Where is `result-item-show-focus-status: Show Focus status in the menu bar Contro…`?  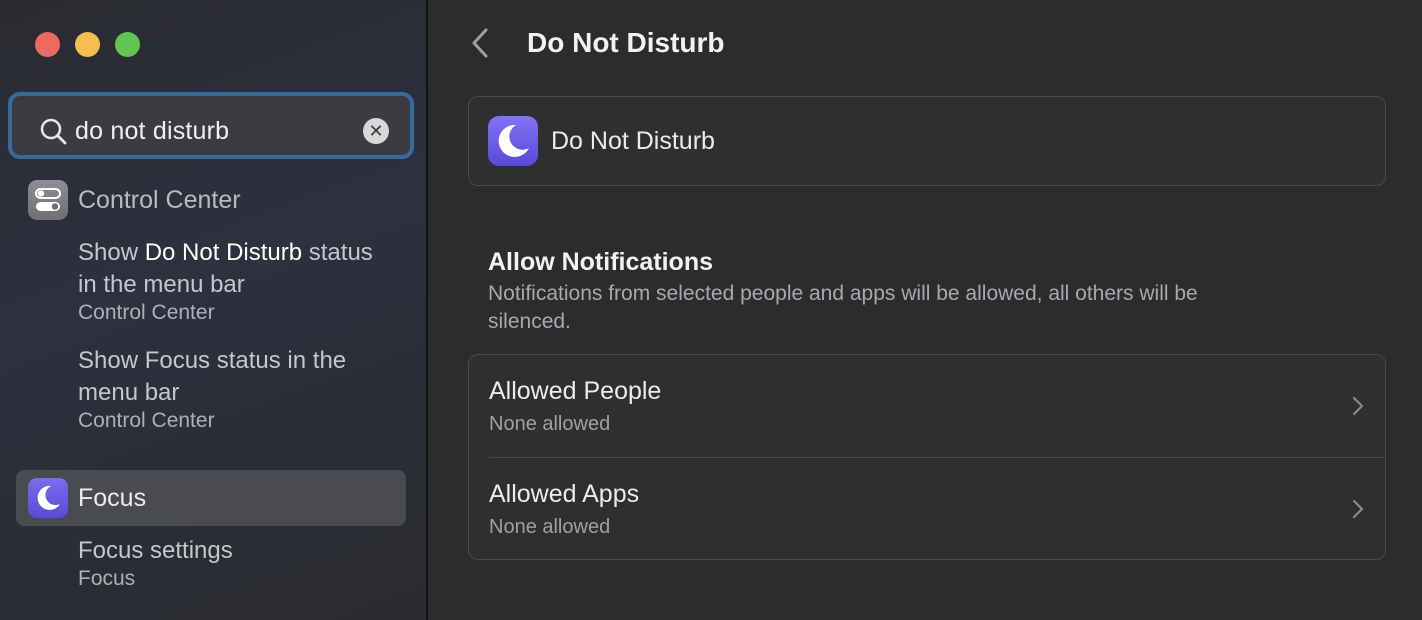
result-item-show-focus-status: Show Focus status in the menu bar Contro… is located at coordinates (238, 389).